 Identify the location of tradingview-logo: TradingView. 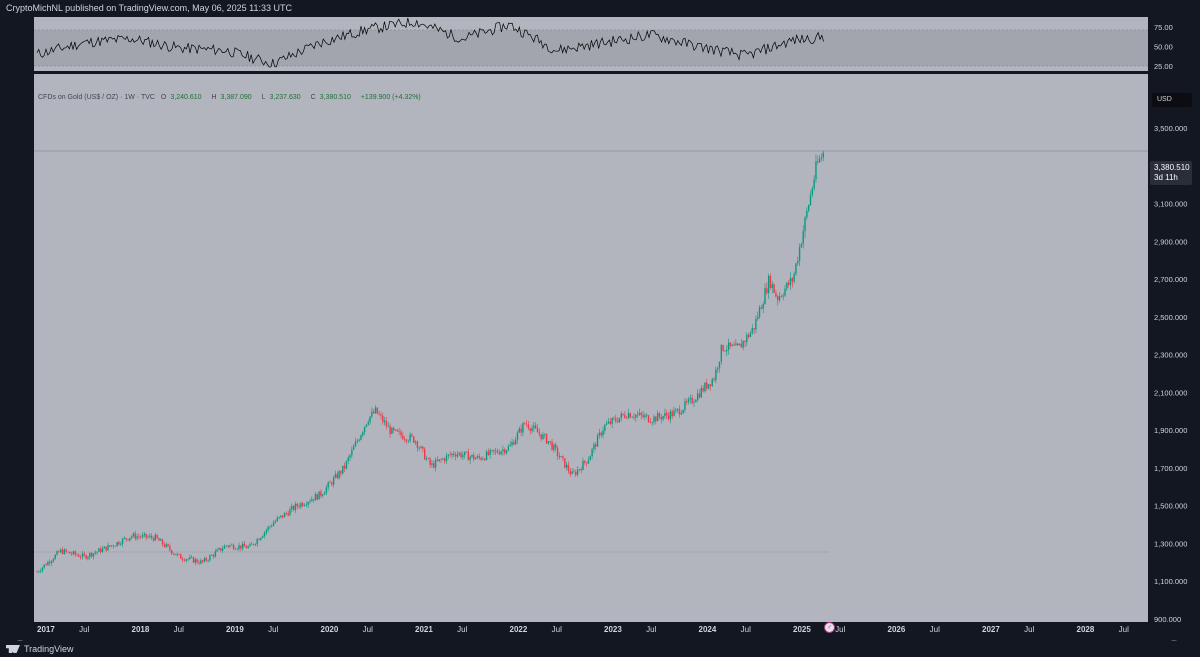
(40, 649).